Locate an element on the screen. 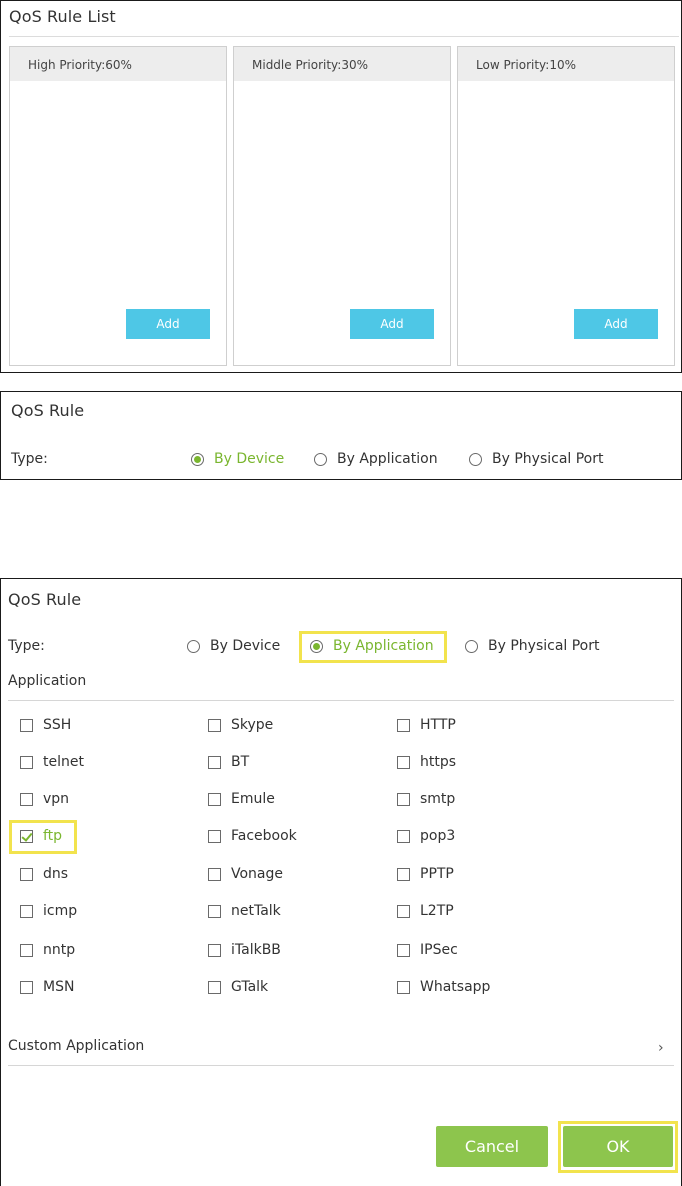 The width and height of the screenshot is (682, 1186). checkbox-skype: Skype is located at coordinates (240, 725).